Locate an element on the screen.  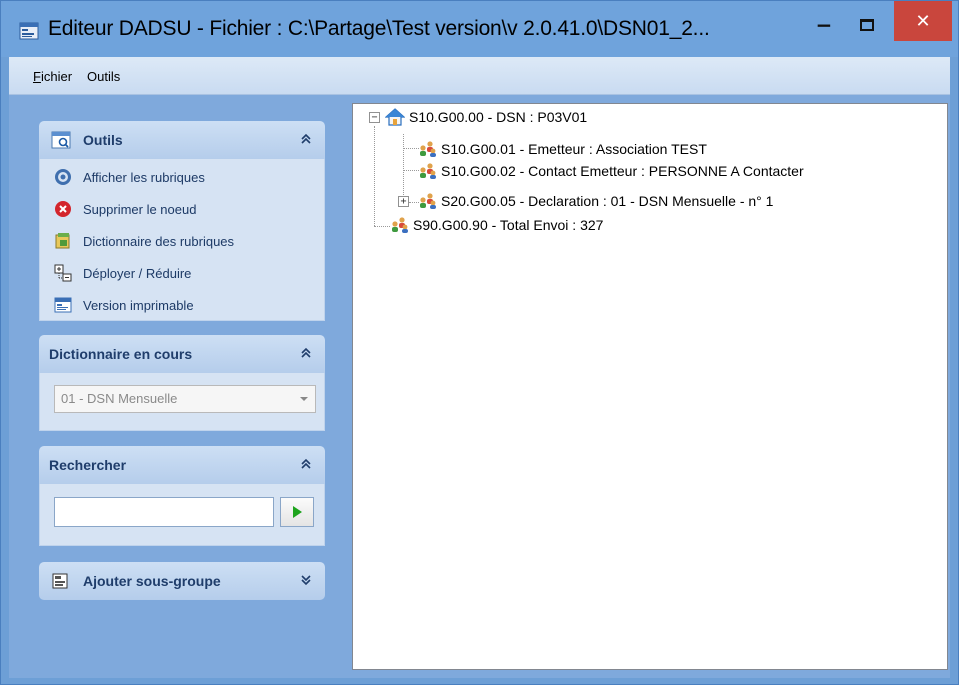
task-afficher-rubriques: Afficher les rubriques is located at coordinates (182, 177).